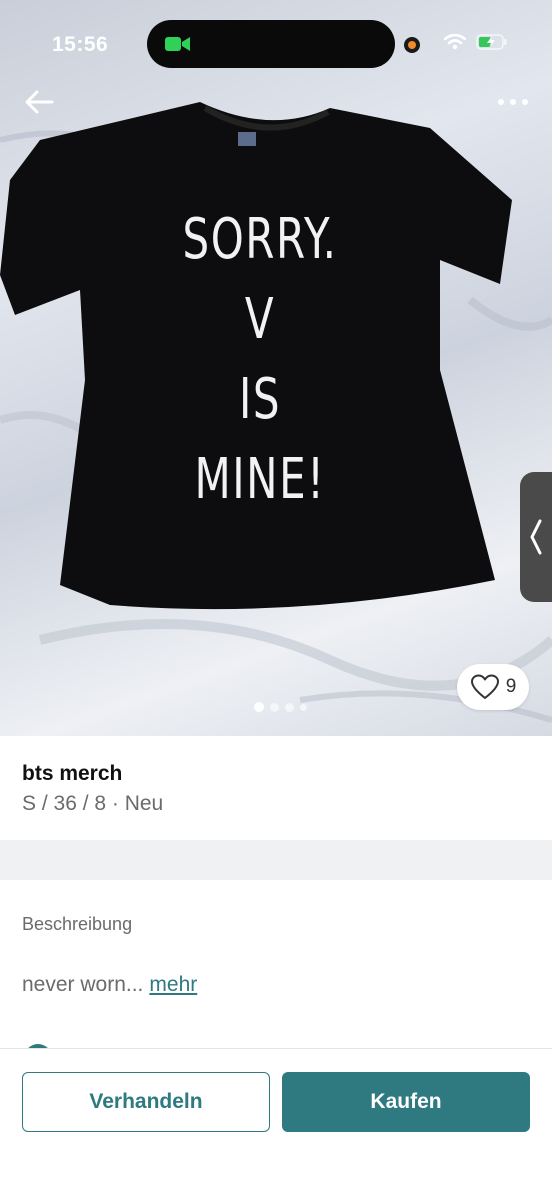  What do you see at coordinates (173, 984) in the screenshot?
I see `description-more-link: mehr` at bounding box center [173, 984].